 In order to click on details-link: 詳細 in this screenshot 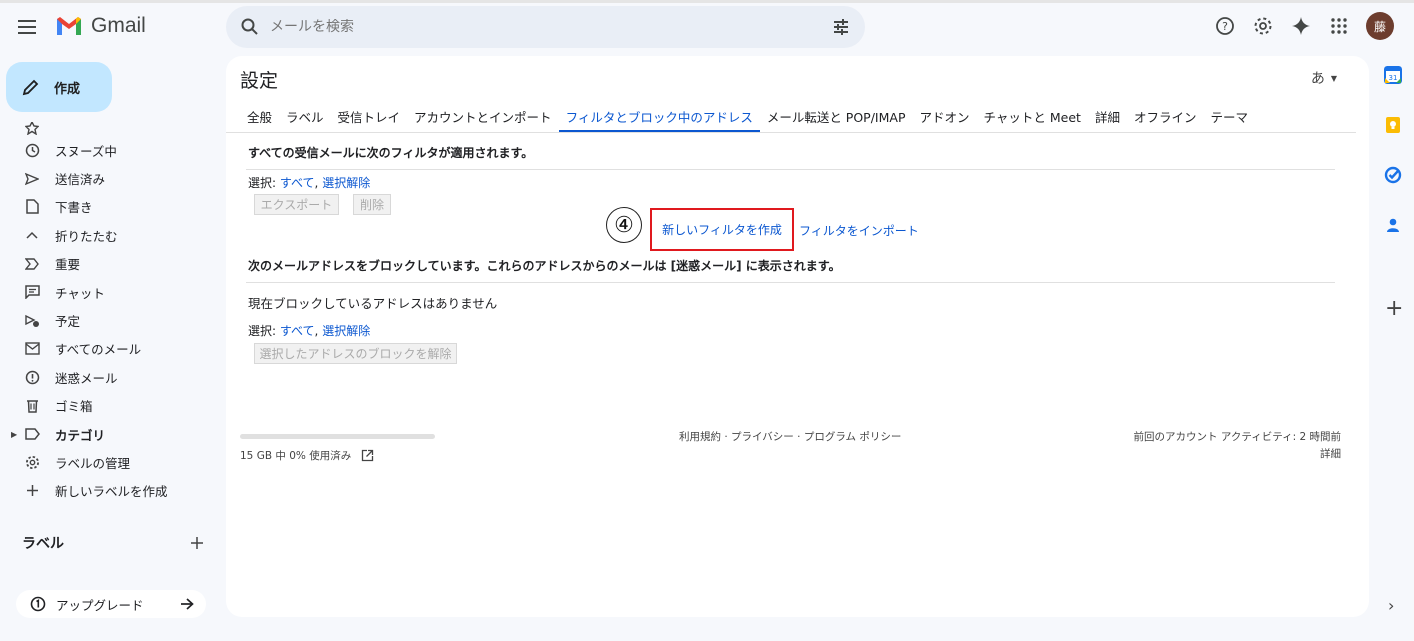, I will do `click(1237, 454)`.